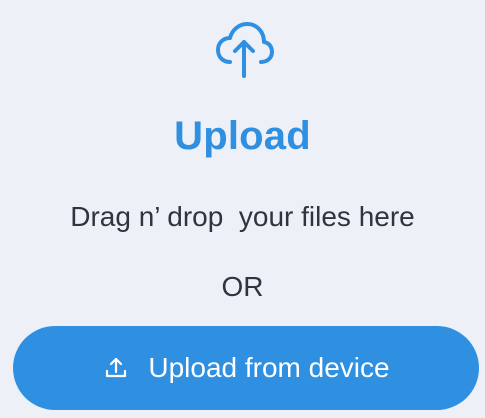 The image size is (485, 418). I want to click on or-separator: OR, so click(242, 286).